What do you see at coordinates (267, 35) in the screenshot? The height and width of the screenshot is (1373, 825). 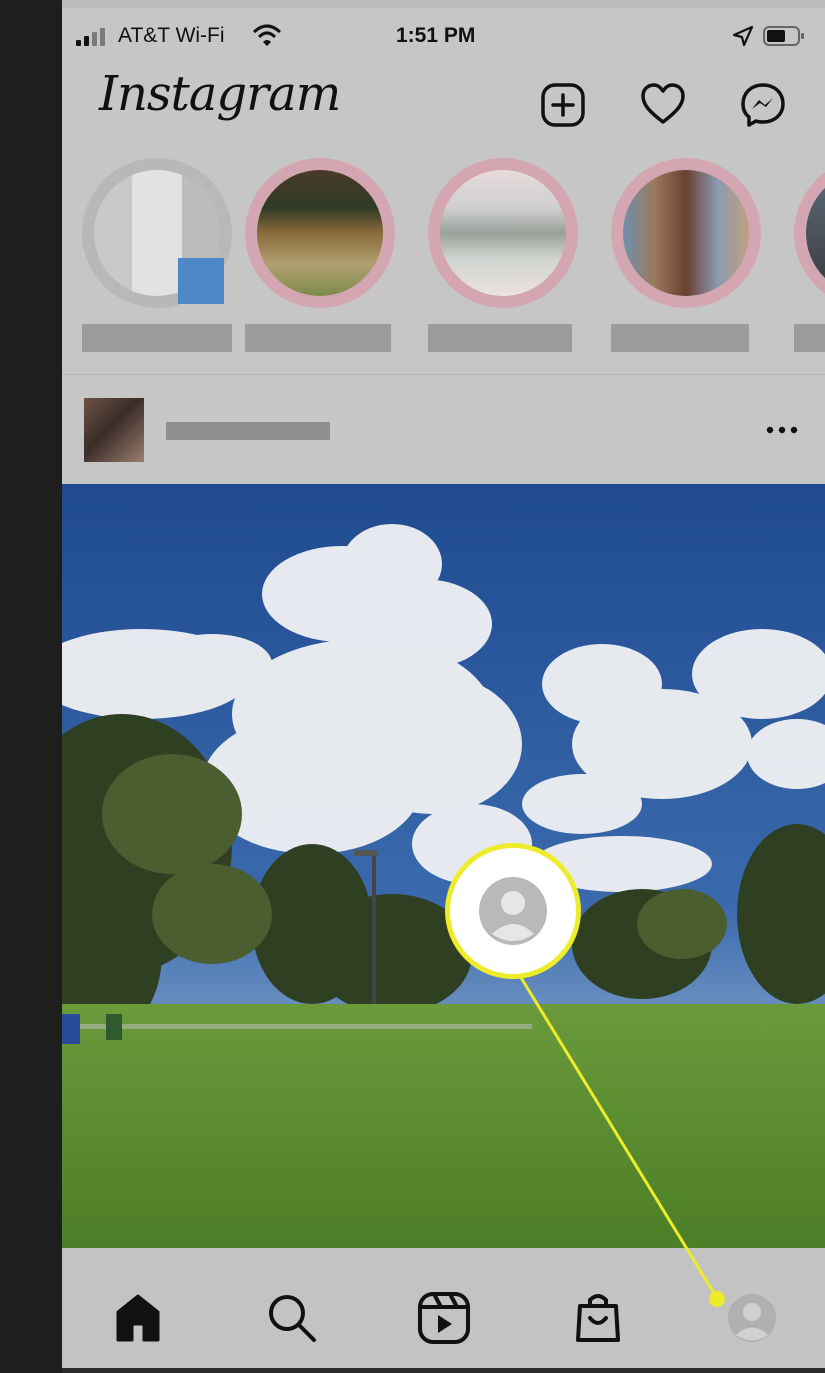 I see `wifi-icon` at bounding box center [267, 35].